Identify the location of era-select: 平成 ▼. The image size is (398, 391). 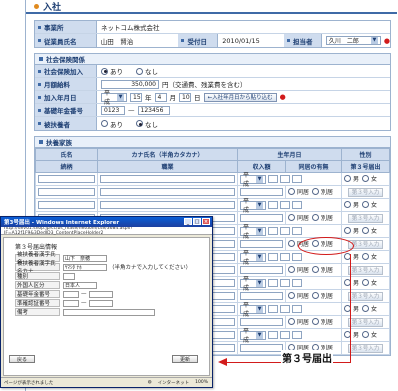
(114, 98).